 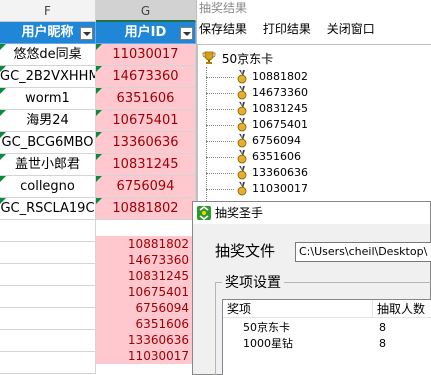 I want to click on filter-active-icon, so click(x=186, y=33).